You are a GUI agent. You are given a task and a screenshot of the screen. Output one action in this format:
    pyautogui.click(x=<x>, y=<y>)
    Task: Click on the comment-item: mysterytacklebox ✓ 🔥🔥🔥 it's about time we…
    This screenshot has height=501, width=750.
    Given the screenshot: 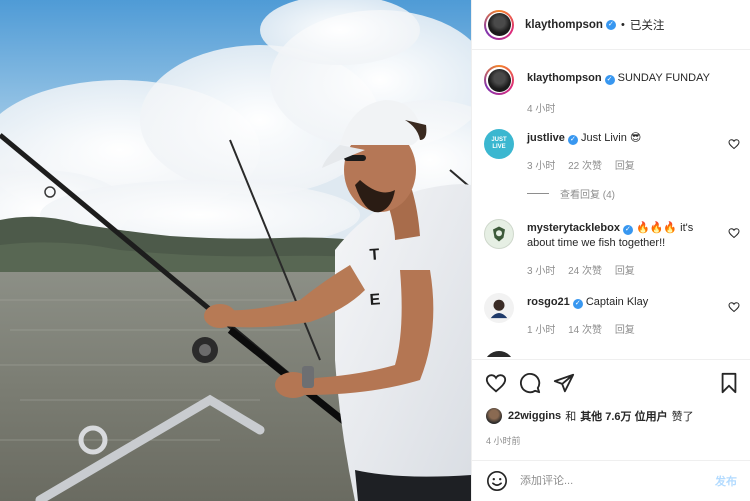 What is the action you would take?
    pyautogui.click(x=615, y=249)
    